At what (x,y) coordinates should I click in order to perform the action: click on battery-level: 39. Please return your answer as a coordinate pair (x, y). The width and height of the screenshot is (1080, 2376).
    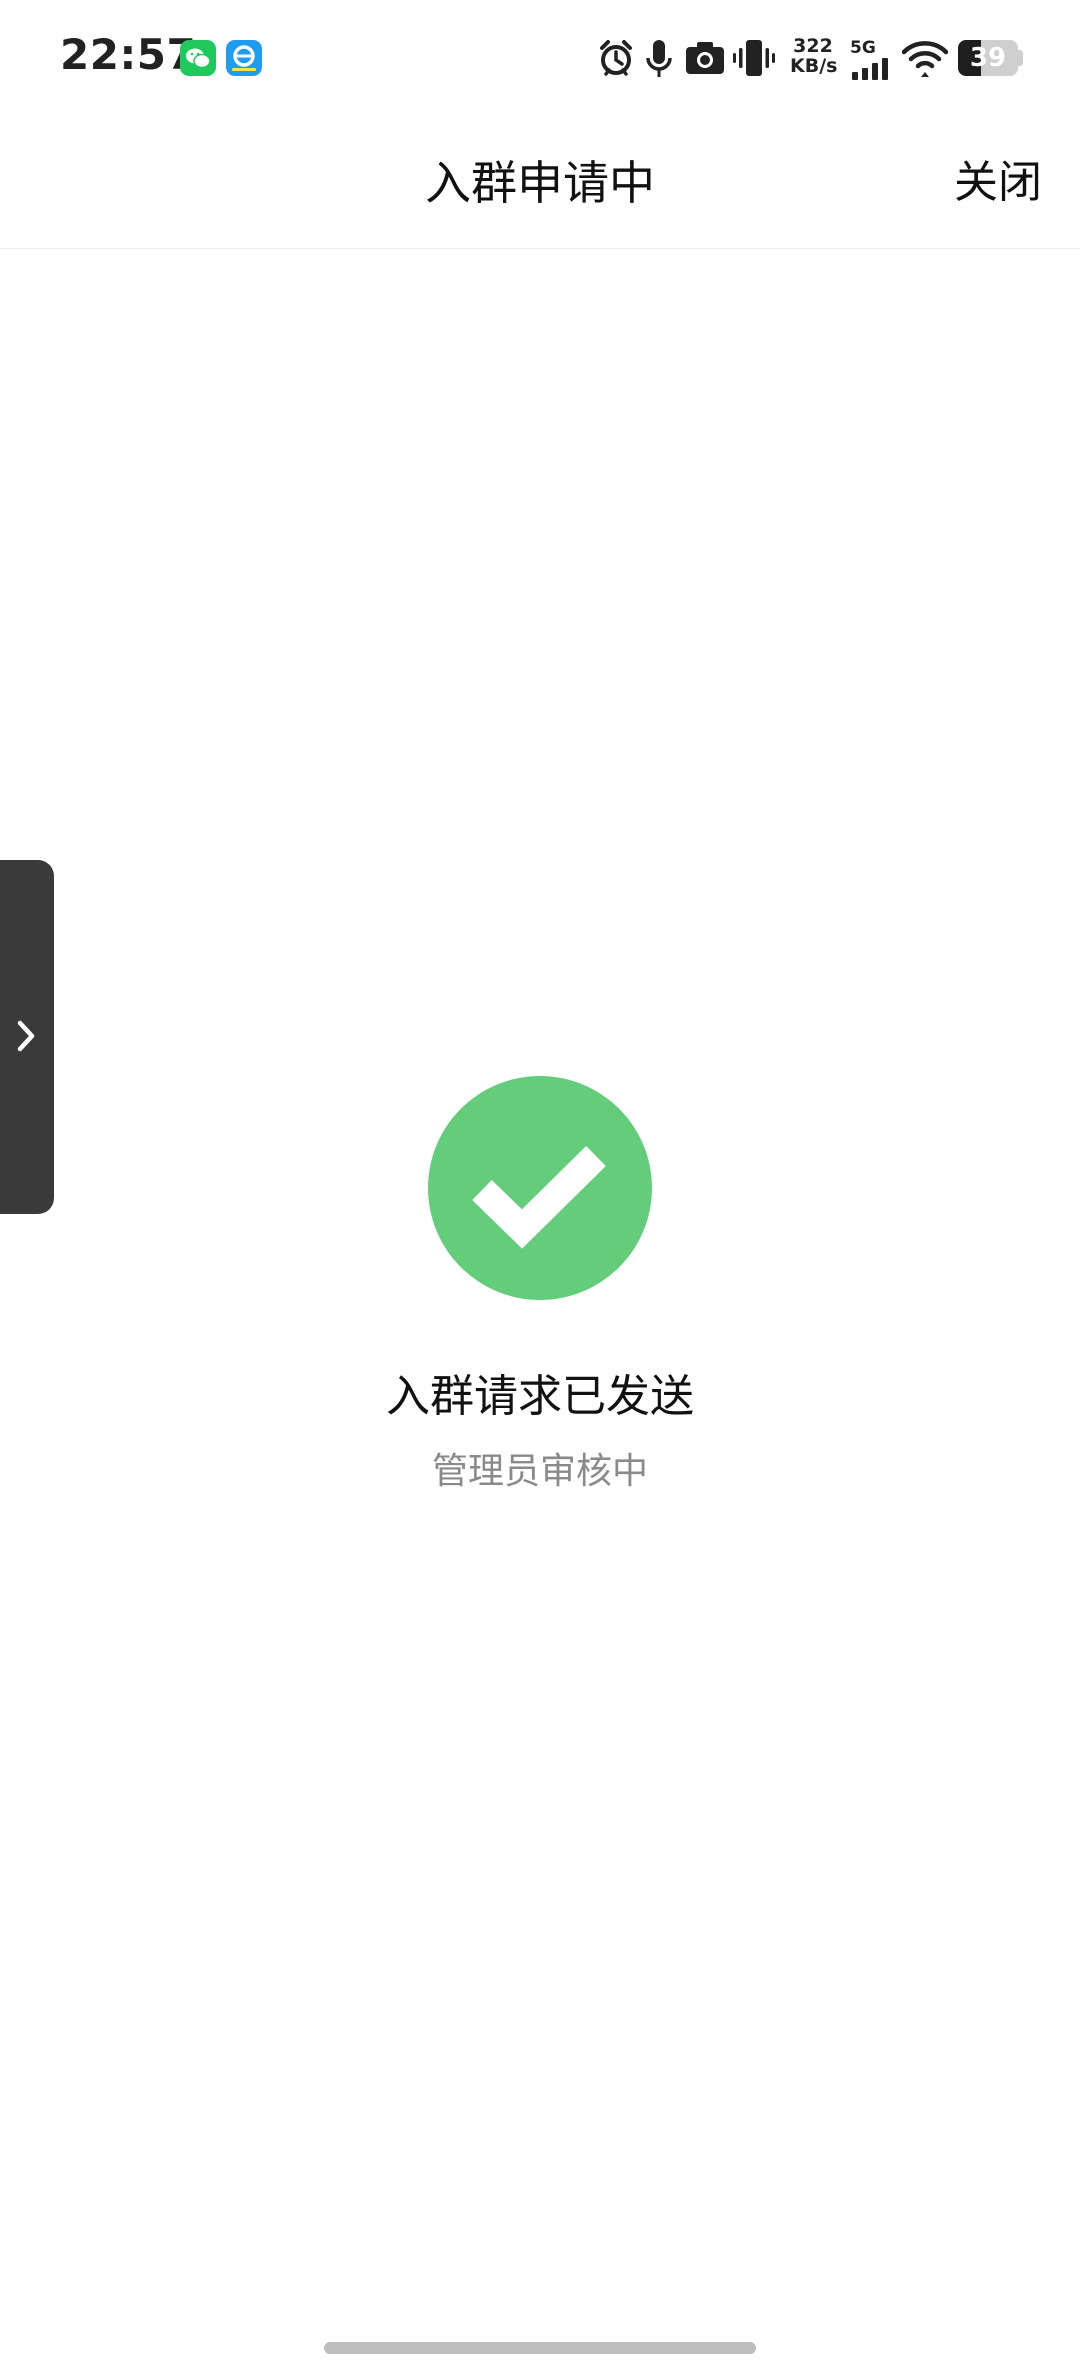
    Looking at the image, I should click on (988, 58).